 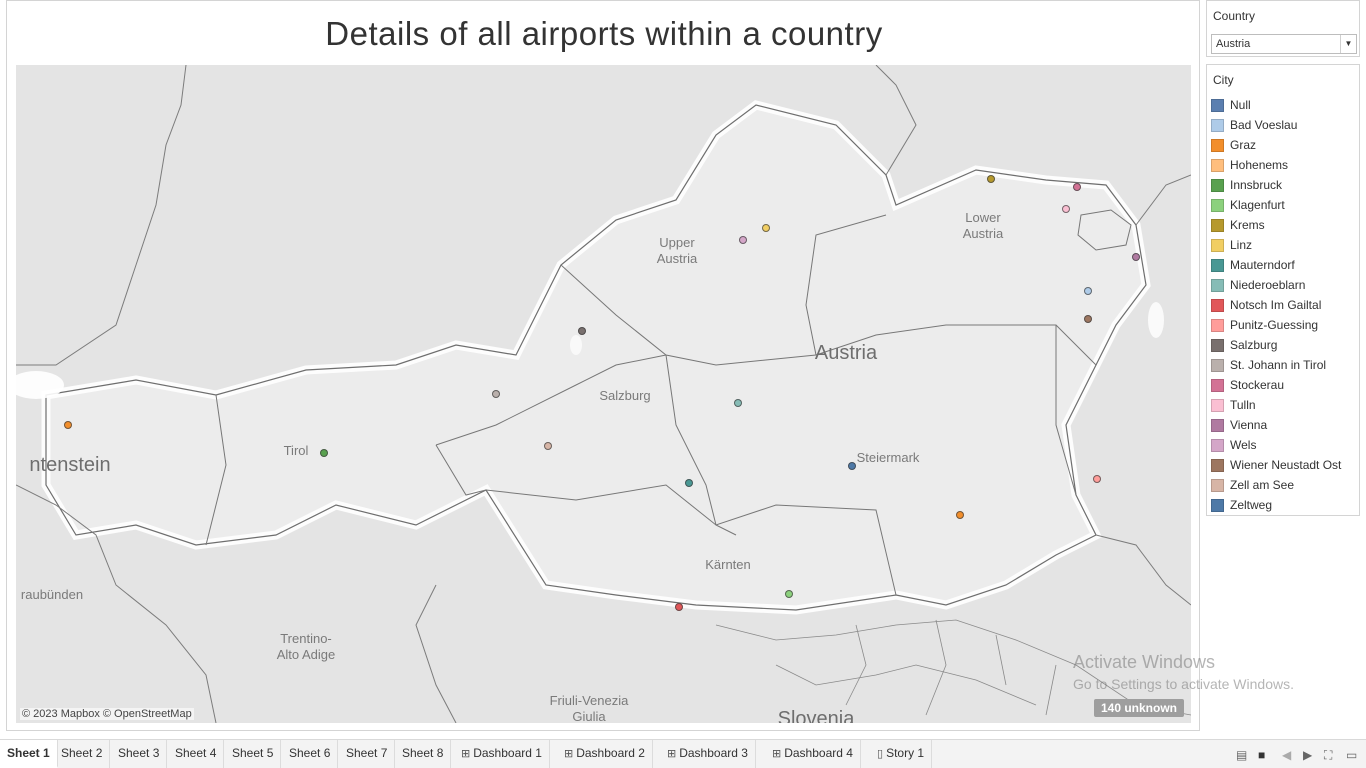 I want to click on legend-item: Tulln, so click(x=1285, y=405).